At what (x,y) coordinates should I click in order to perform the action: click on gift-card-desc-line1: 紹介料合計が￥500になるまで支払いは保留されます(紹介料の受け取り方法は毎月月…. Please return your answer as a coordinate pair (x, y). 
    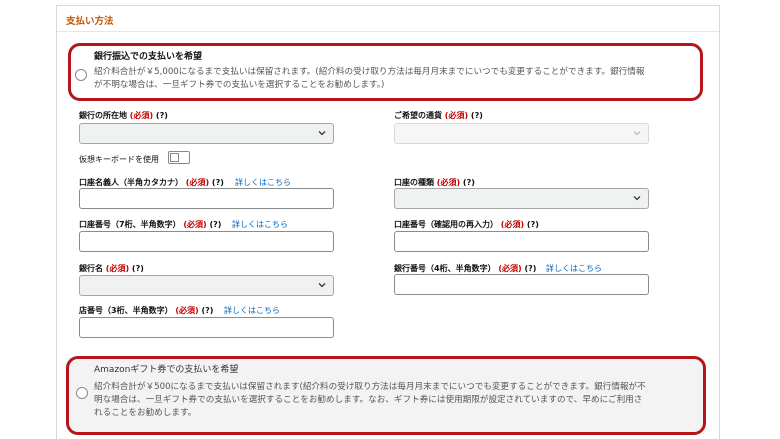
    Looking at the image, I should click on (370, 387).